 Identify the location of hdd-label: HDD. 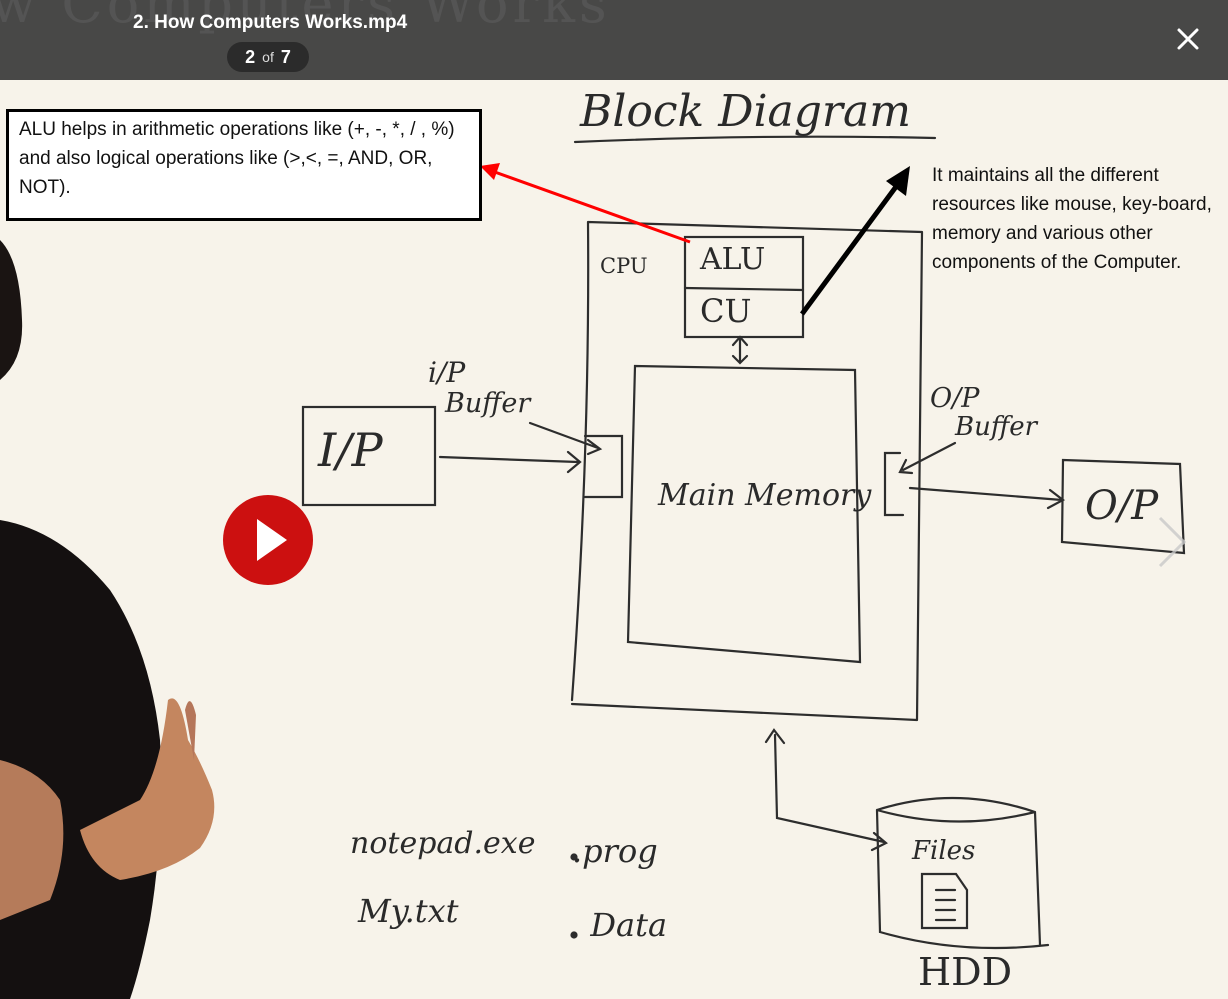
(965, 972).